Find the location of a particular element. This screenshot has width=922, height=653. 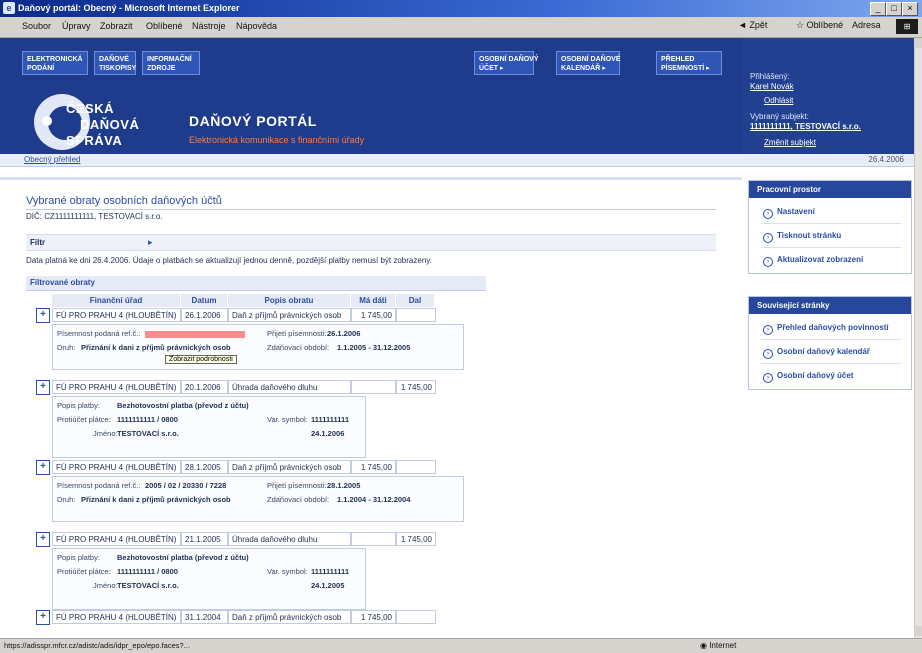

variable-symbol: 1111111111 is located at coordinates (330, 419).